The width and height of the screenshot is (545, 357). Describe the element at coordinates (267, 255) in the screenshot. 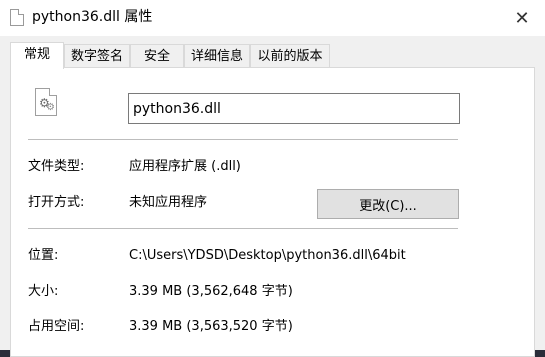

I see `location-value: C:\Users\YDSD\Desktop\python36.dll\64bit` at that location.